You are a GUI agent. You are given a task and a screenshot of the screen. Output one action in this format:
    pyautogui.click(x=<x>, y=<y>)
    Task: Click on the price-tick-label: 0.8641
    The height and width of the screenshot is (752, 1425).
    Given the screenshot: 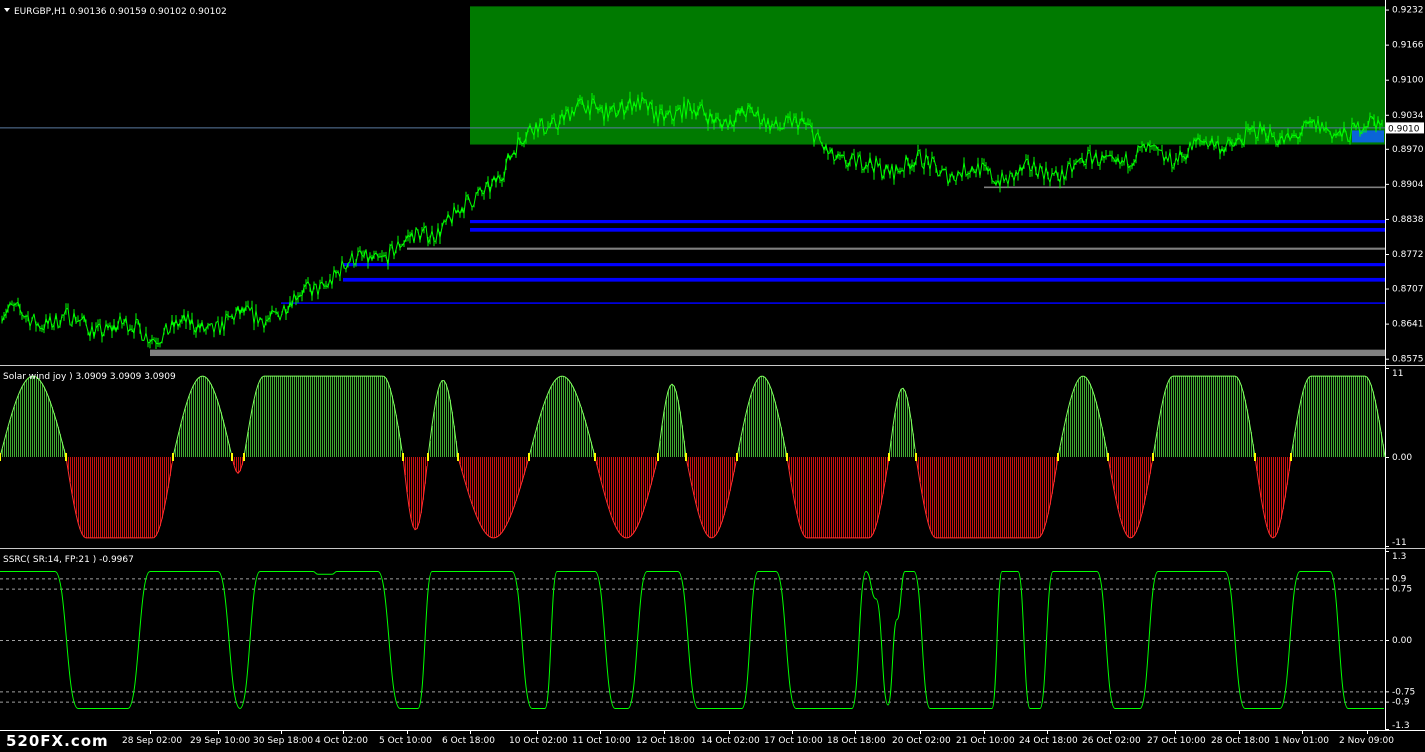 What is the action you would take?
    pyautogui.click(x=1408, y=325)
    